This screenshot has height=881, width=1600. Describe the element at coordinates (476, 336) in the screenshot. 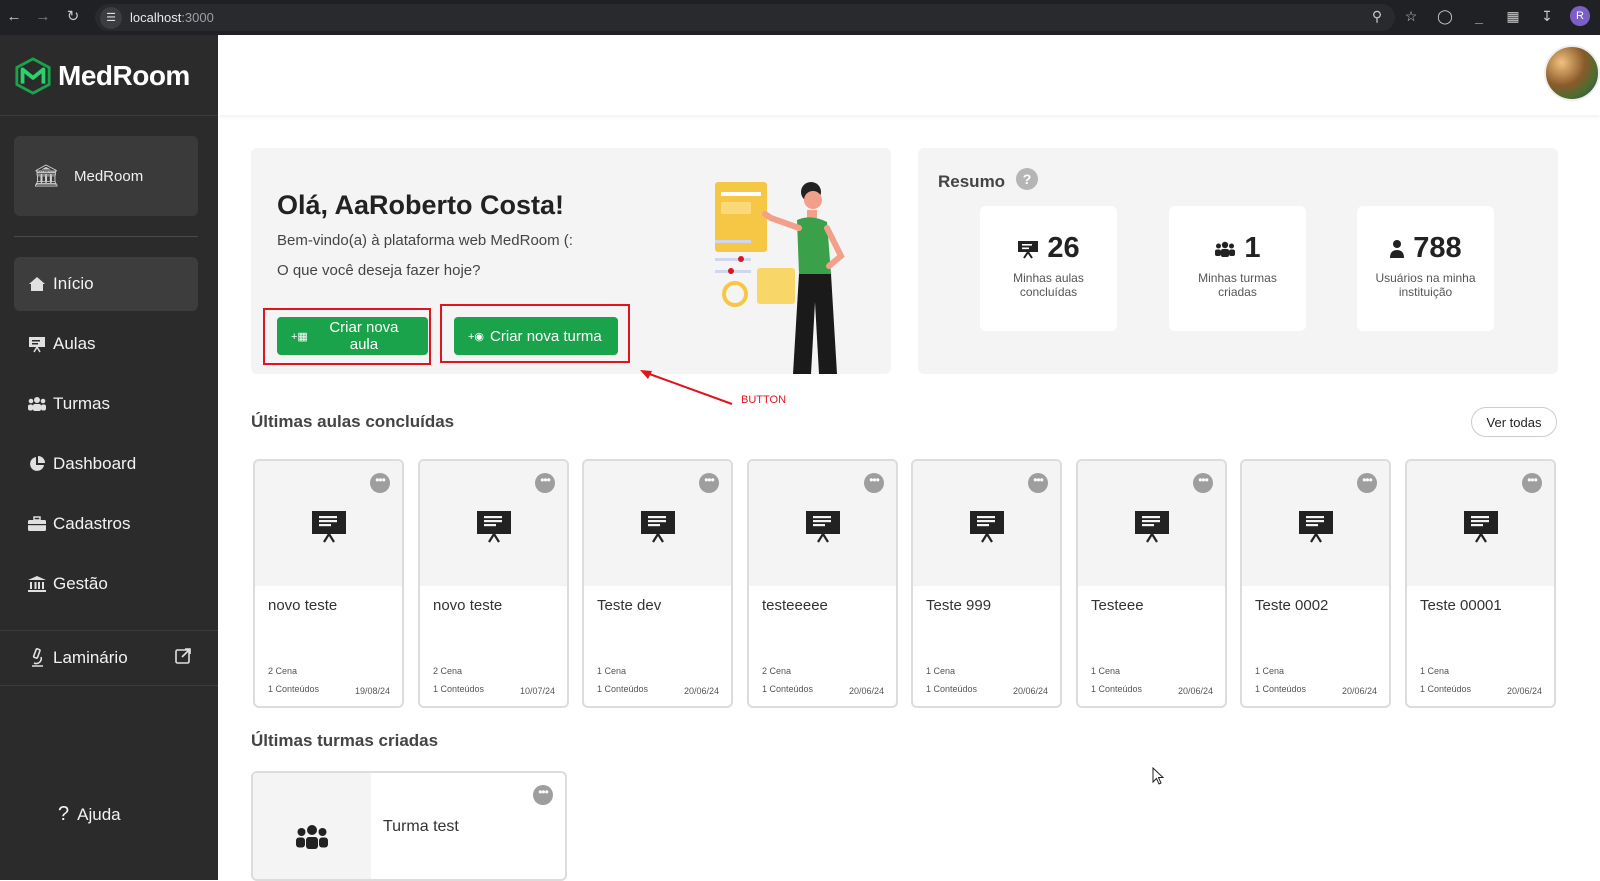

I see `add-users-icon: +◉` at that location.